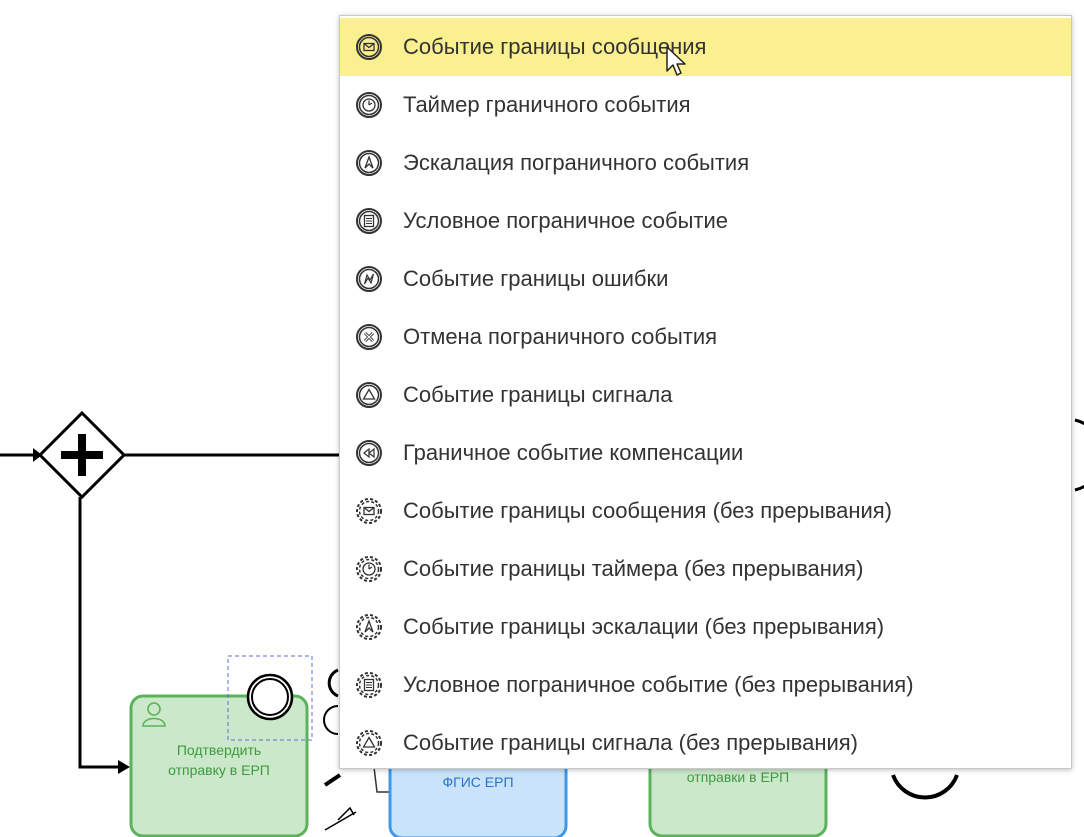 The image size is (1084, 837). Describe the element at coordinates (369, 511) in the screenshot. I see `message-non-interrupting-event-icon` at that location.